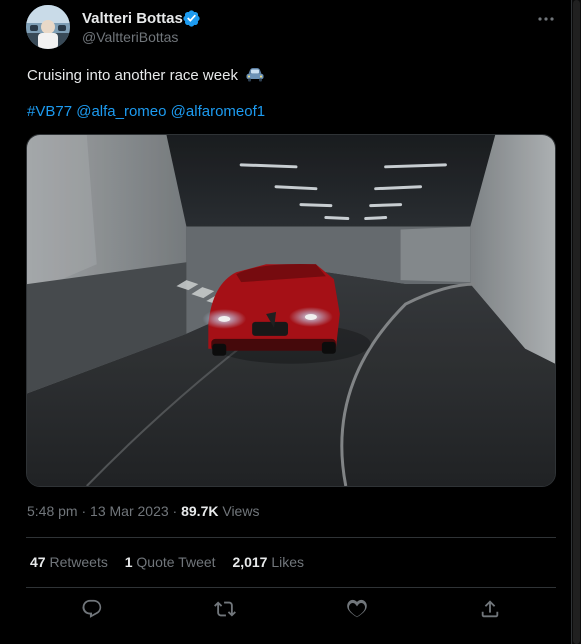 This screenshot has width=581, height=644. I want to click on retweets-count: 47, so click(38, 562).